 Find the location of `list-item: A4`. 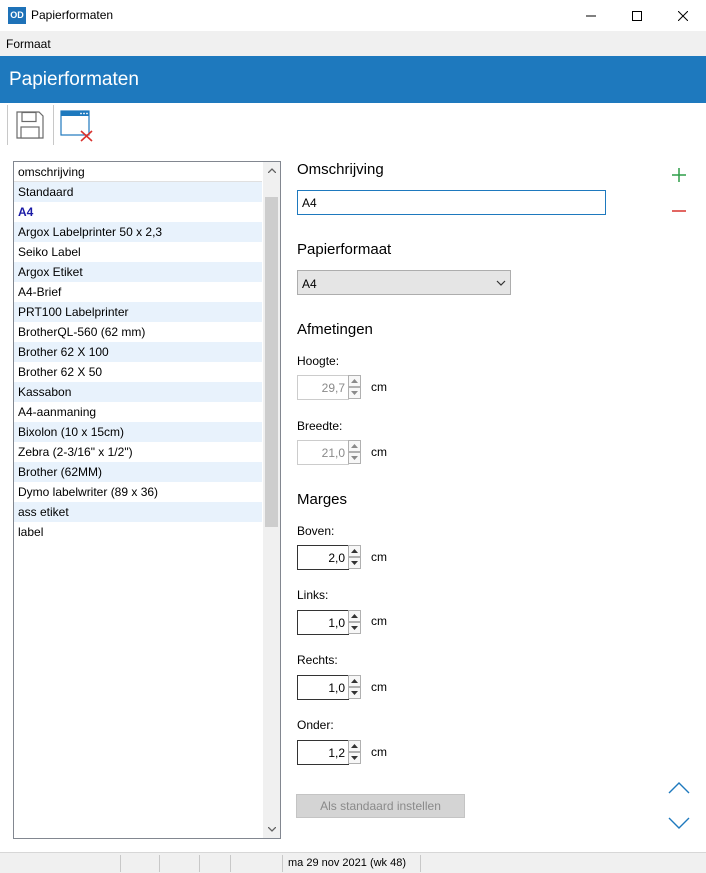

list-item: A4 is located at coordinates (138, 212).